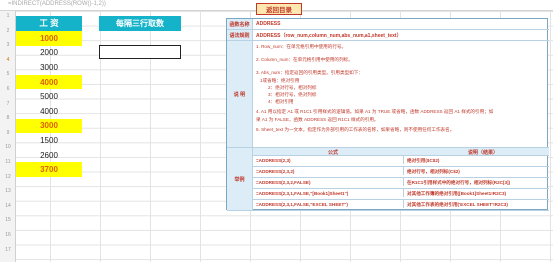 The width and height of the screenshot is (553, 262). What do you see at coordinates (292, 95) in the screenshot?
I see `desc-abs-3: 3：相对行号，绝对列标` at bounding box center [292, 95].